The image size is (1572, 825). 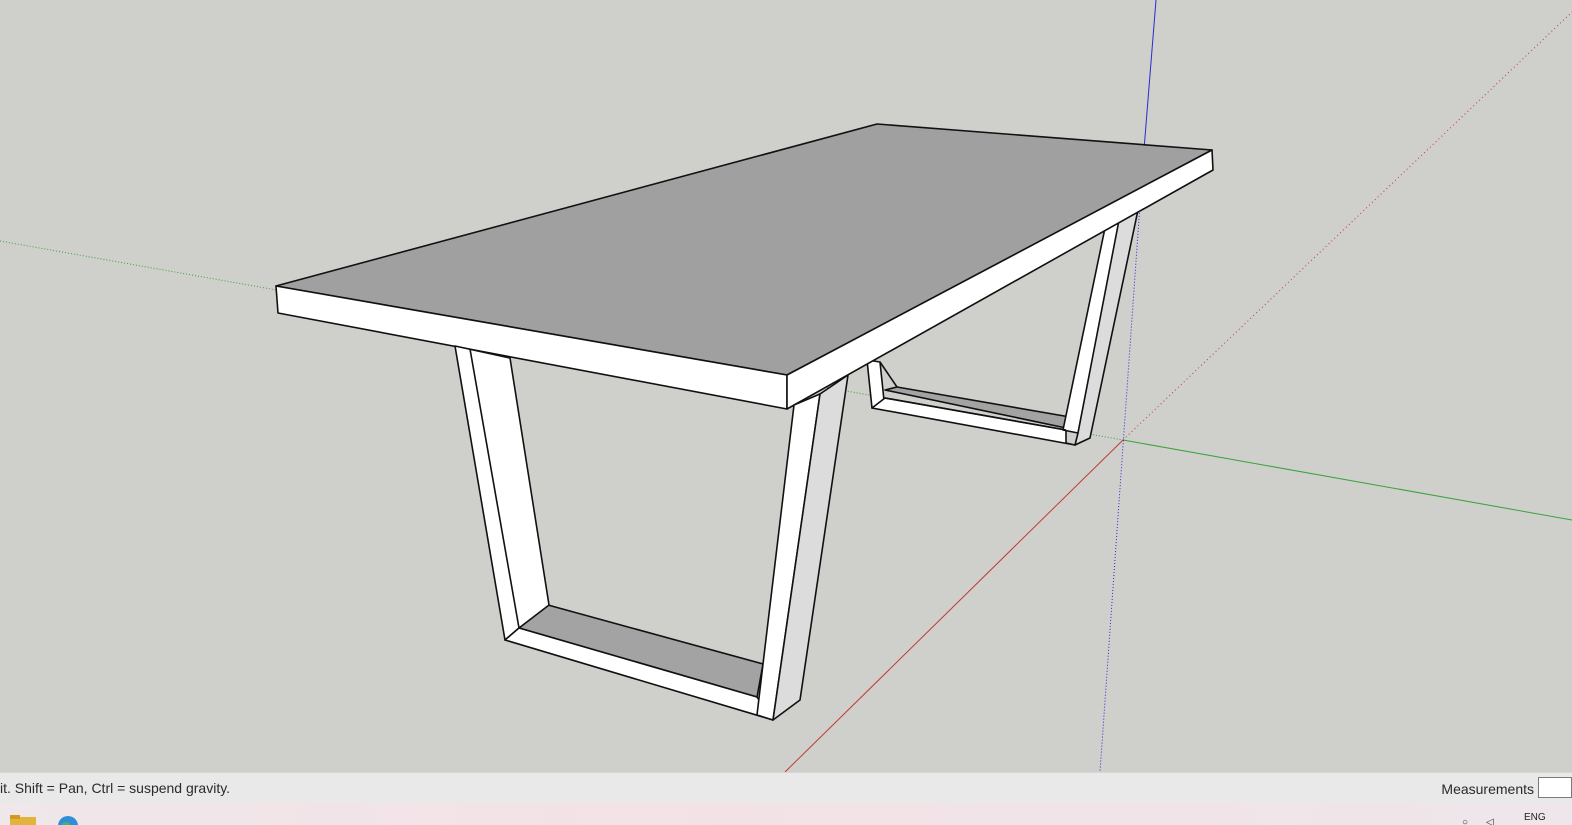 What do you see at coordinates (1149, 81) in the screenshot?
I see `blue-axis` at bounding box center [1149, 81].